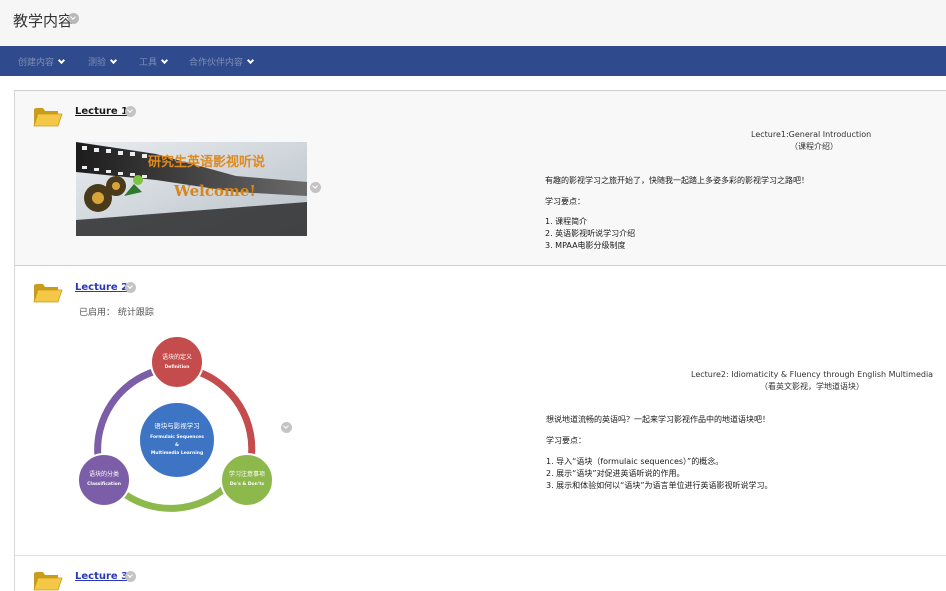 Image resolution: width=946 pixels, height=591 pixels. I want to click on lecture-1-subheading: （课程介绍）, so click(814, 146).